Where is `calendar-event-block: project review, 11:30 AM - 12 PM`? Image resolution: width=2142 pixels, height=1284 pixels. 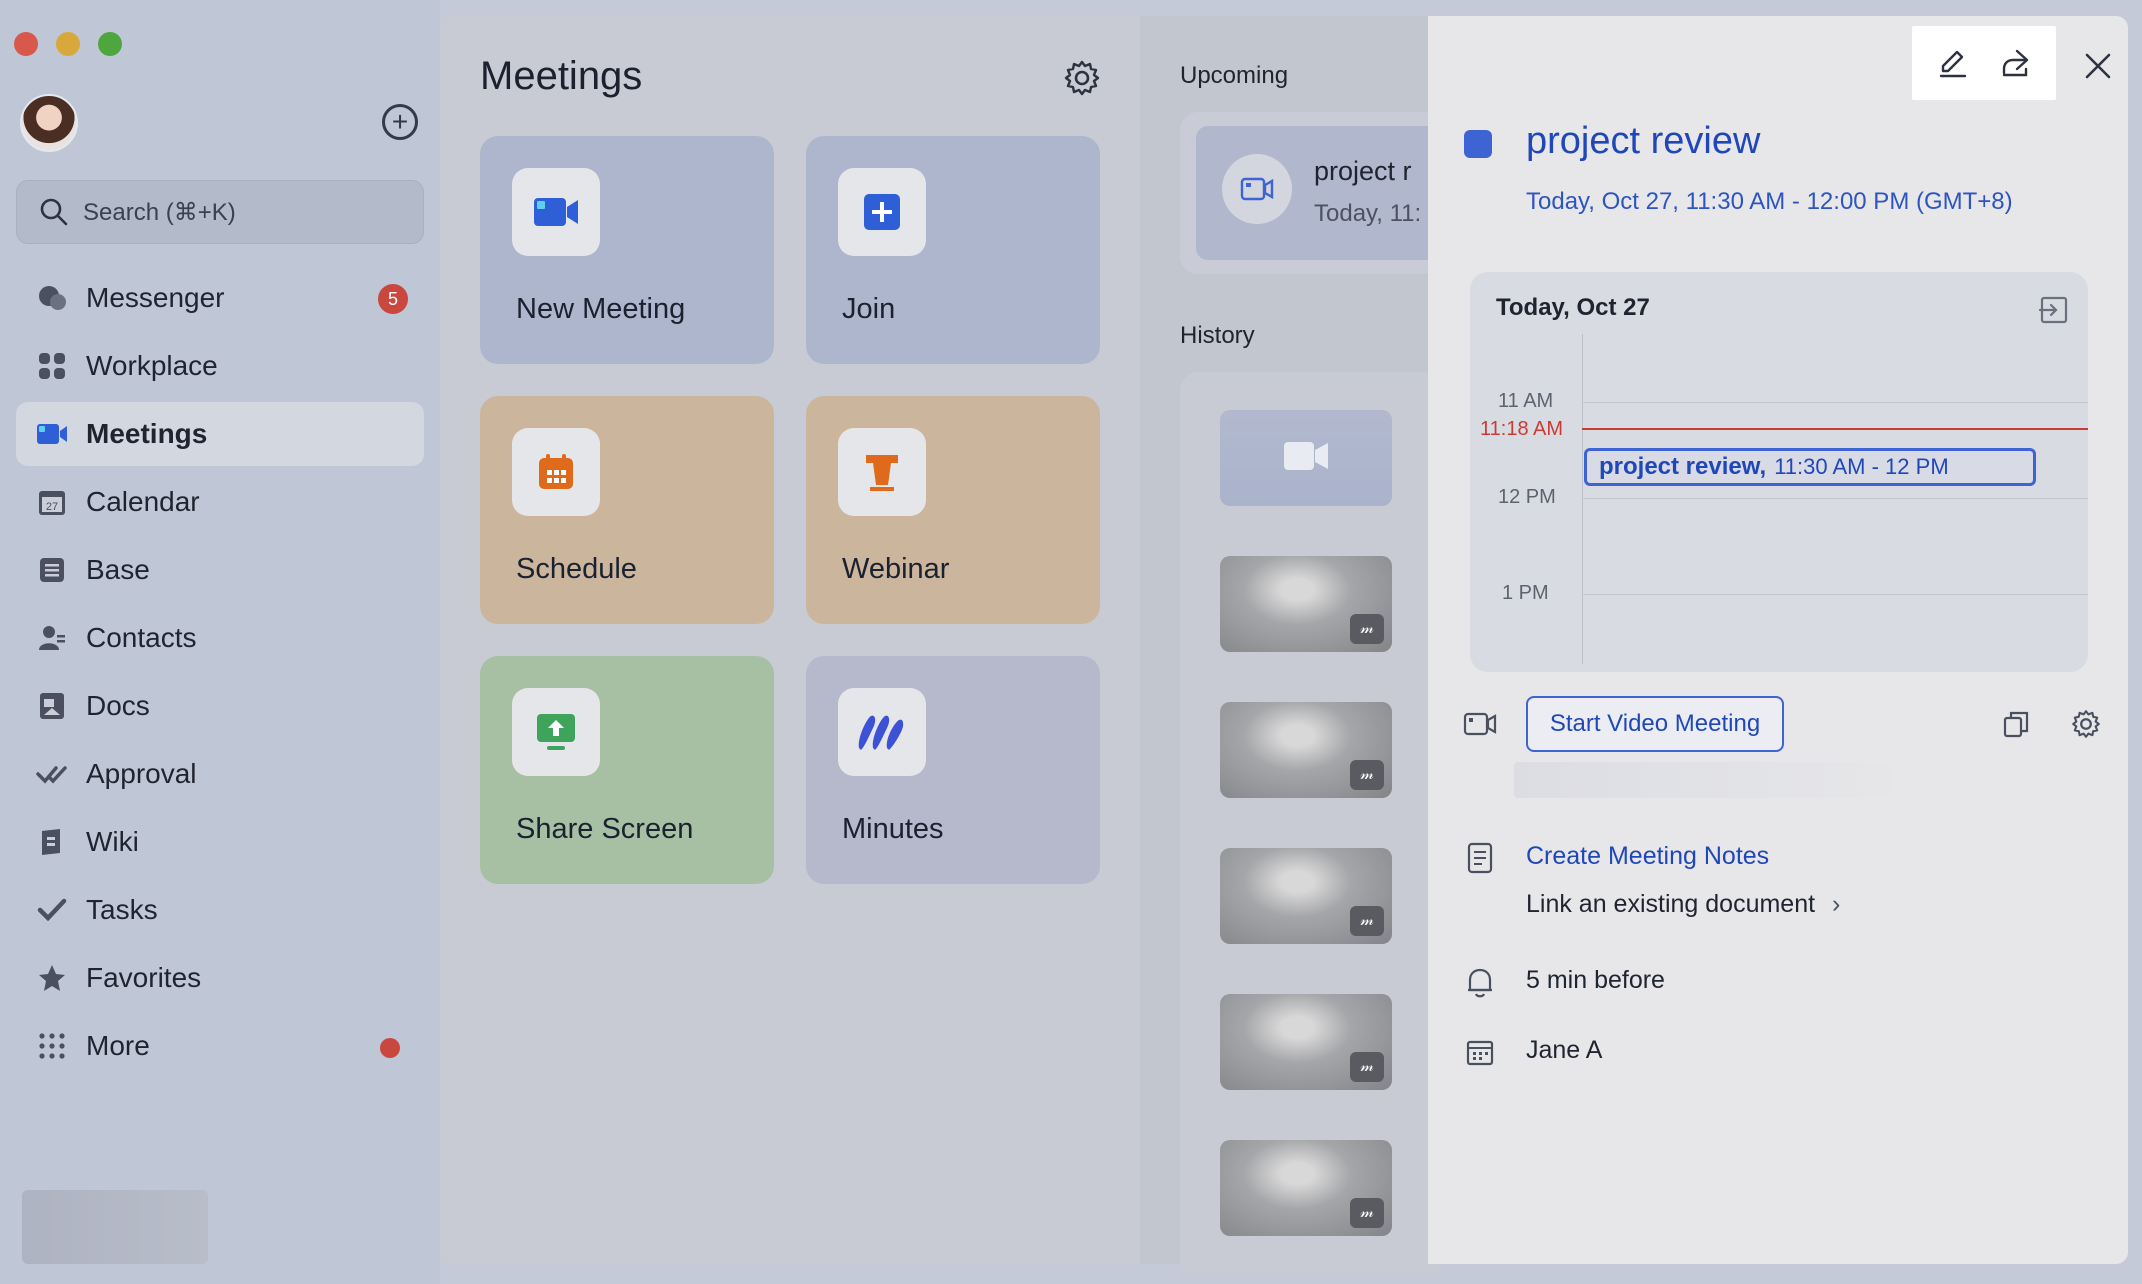 calendar-event-block: project review, 11:30 AM - 12 PM is located at coordinates (1810, 467).